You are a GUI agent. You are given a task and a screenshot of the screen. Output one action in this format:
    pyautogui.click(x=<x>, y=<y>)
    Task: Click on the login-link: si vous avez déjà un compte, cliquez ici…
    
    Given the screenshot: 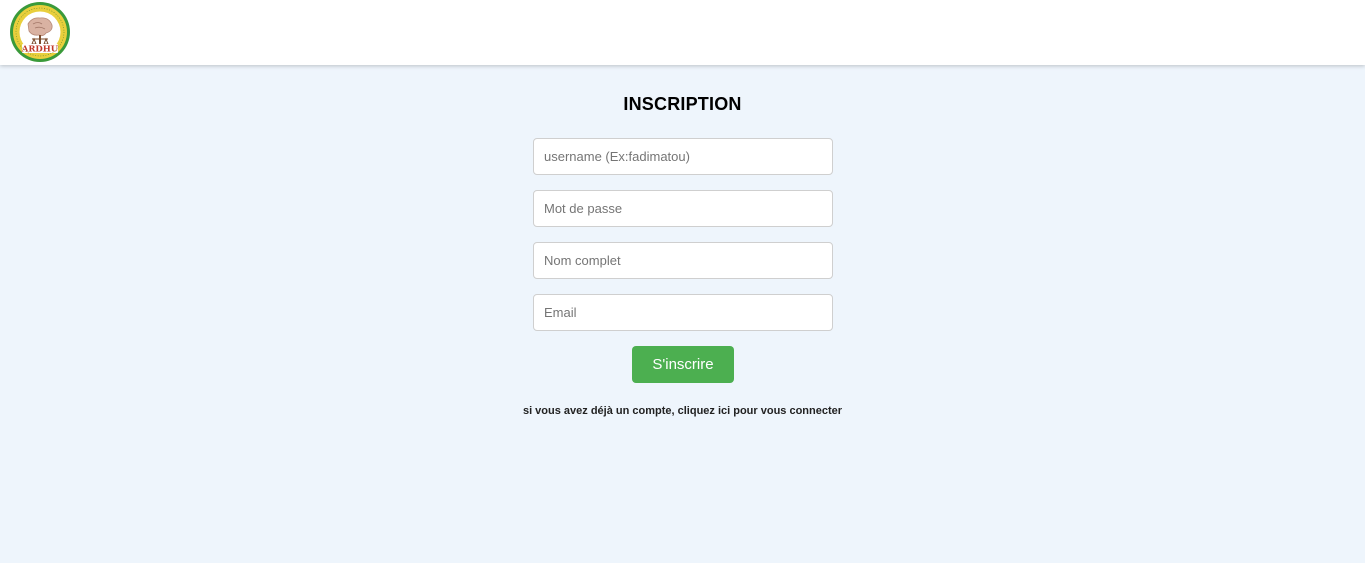 What is the action you would take?
    pyautogui.click(x=682, y=411)
    